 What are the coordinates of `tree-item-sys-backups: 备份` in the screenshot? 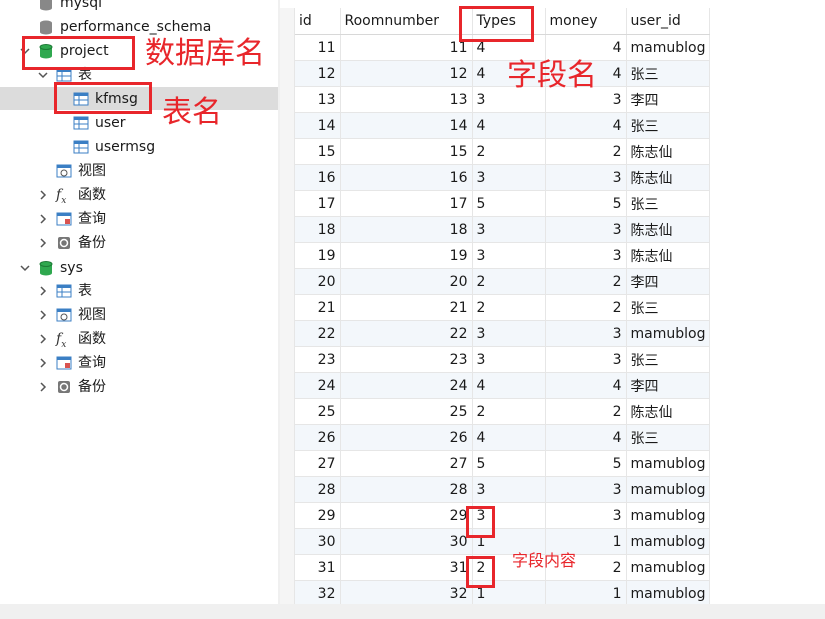 It's located at (72, 387).